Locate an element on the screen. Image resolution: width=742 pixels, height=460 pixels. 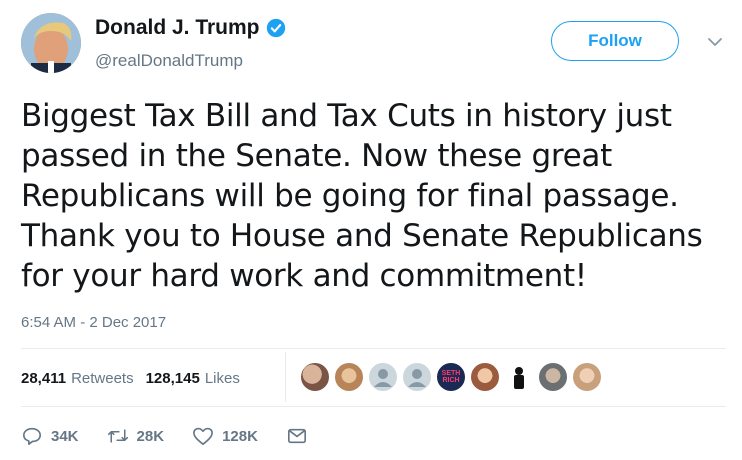
profile-photo-icon is located at coordinates (51, 43).